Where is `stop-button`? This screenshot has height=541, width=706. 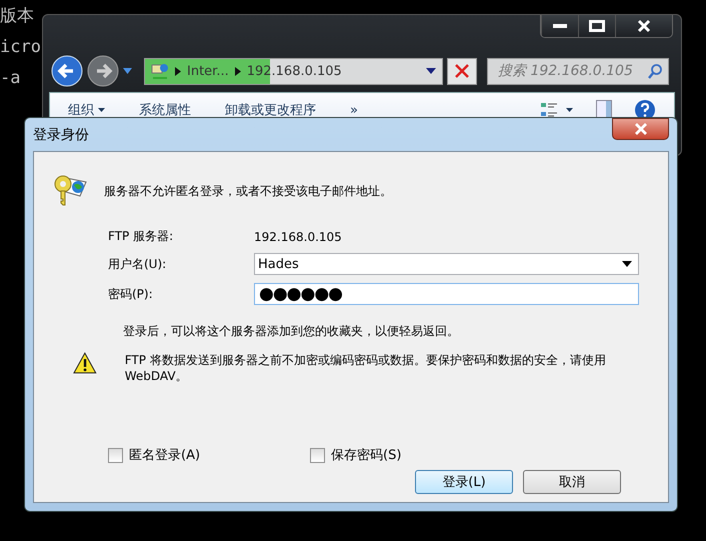 stop-button is located at coordinates (462, 71).